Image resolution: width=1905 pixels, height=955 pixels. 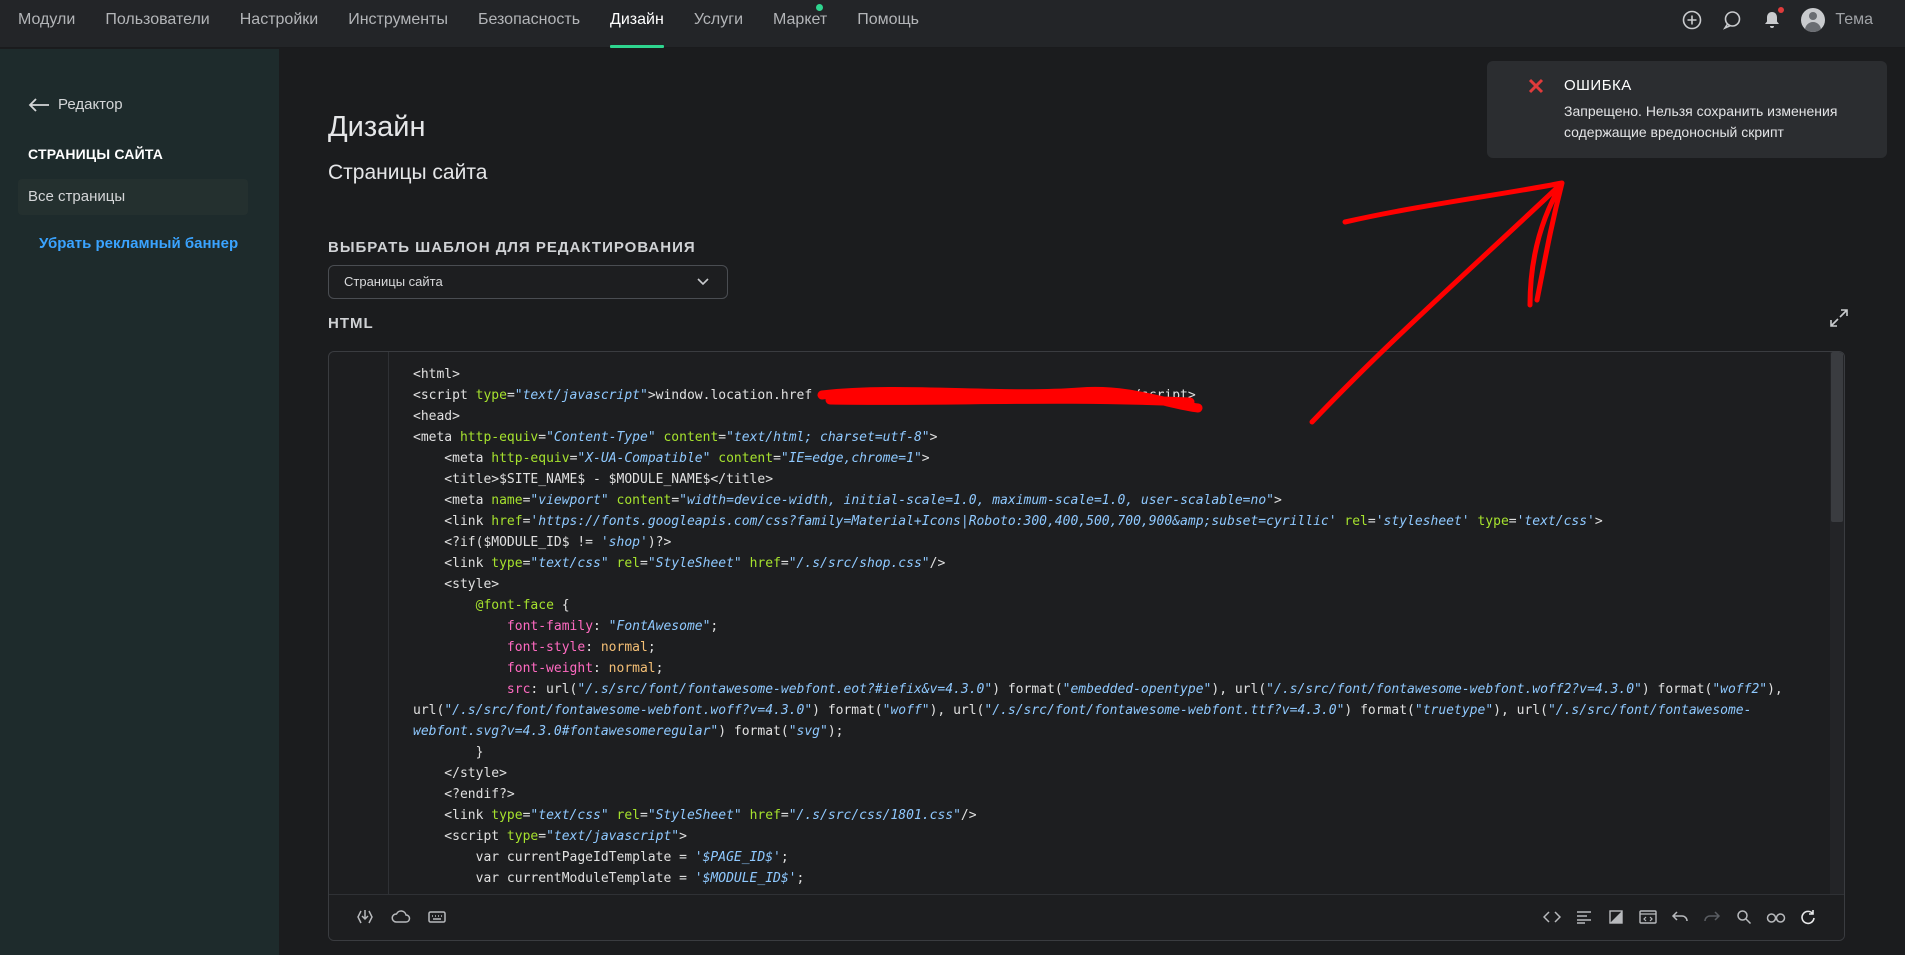 I want to click on toolbar-right, so click(x=1680, y=917).